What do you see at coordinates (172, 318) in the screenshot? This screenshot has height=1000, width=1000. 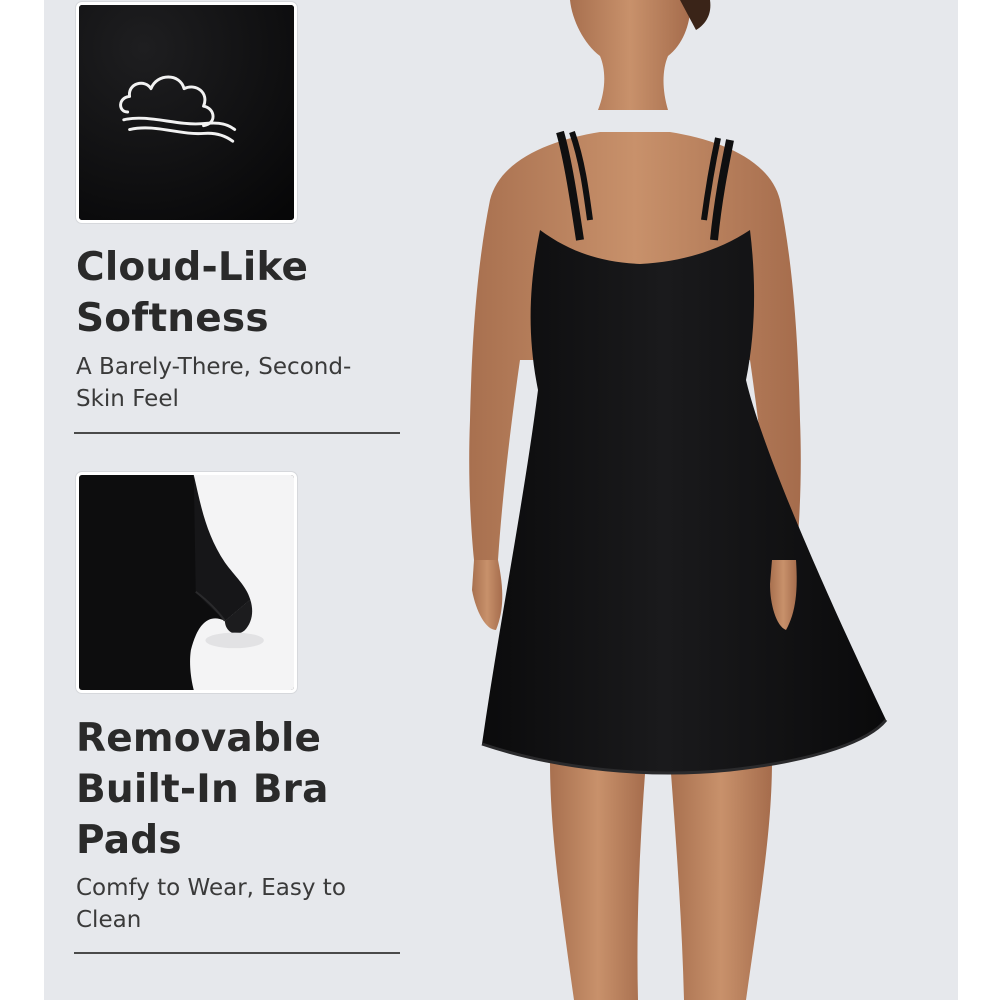 I see `softness-title-line-2: Softness` at bounding box center [172, 318].